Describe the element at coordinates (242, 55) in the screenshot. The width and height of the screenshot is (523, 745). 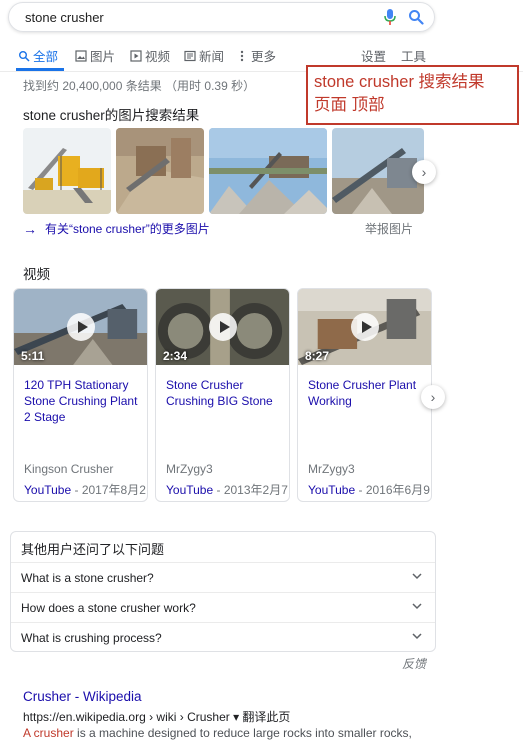
I see `more-icon` at that location.